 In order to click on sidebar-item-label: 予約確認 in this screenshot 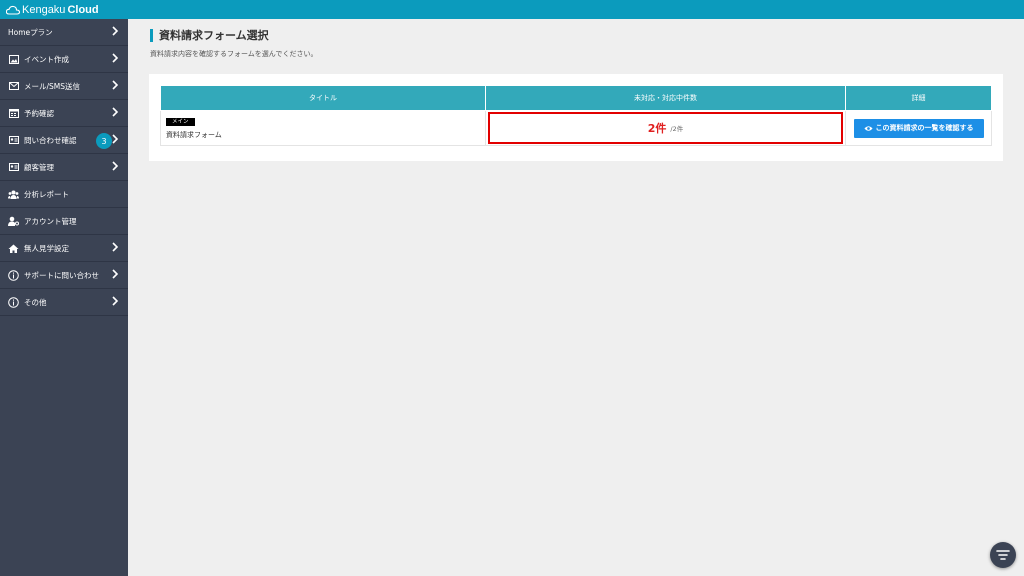, I will do `click(39, 113)`.